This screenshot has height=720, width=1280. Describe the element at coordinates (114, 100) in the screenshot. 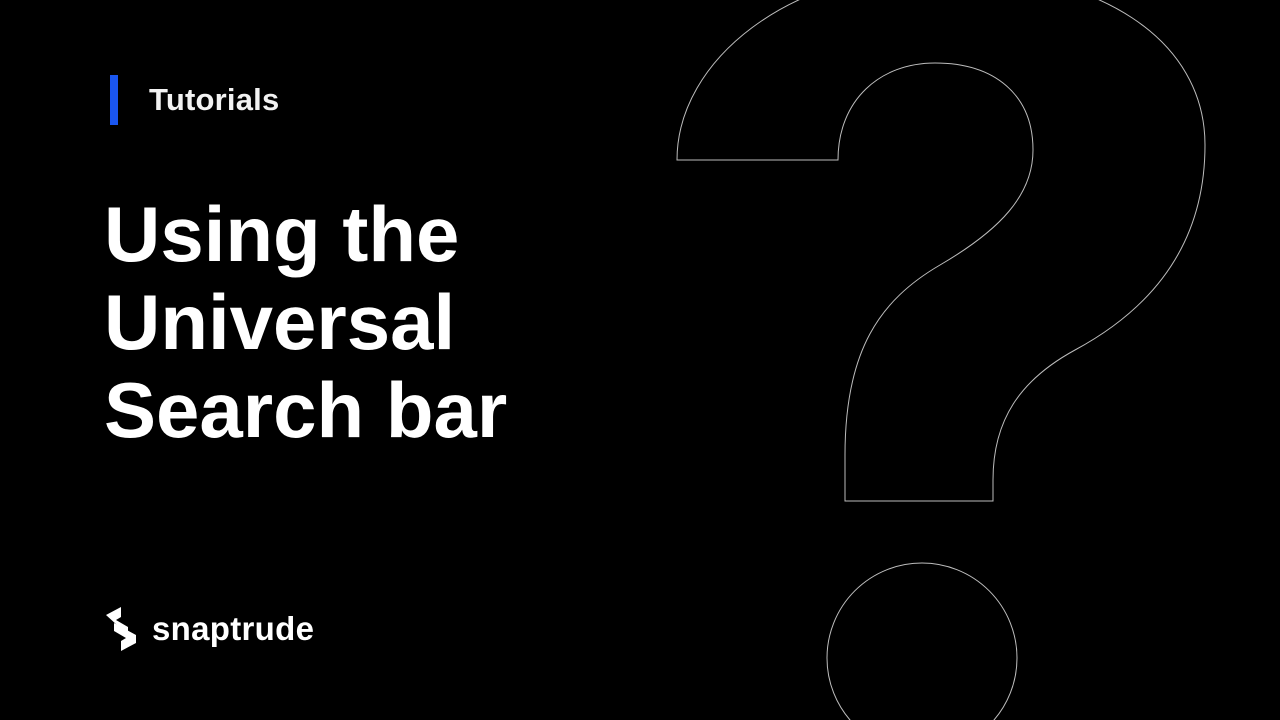

I see `category-accent-bar` at that location.